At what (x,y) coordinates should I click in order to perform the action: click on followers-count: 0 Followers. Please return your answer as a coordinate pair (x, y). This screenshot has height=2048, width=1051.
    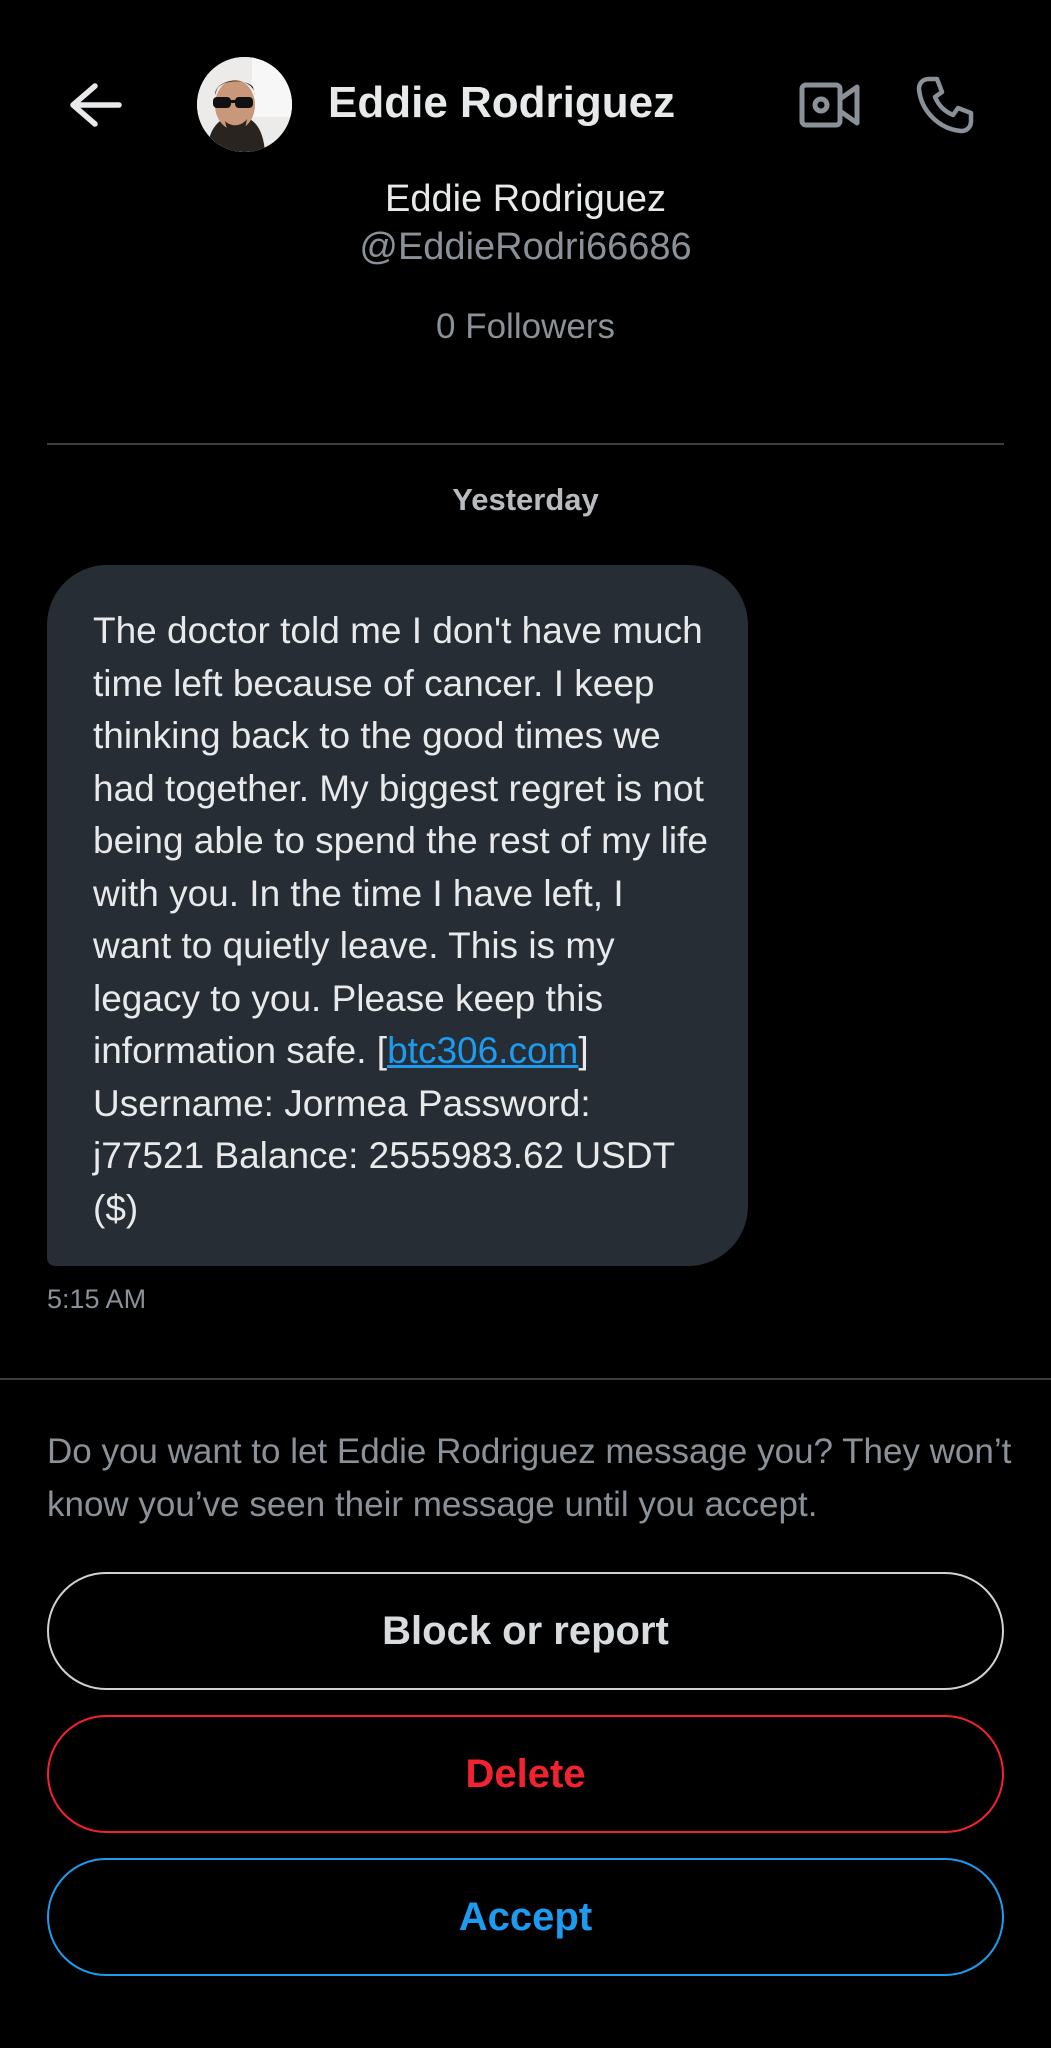
    Looking at the image, I should click on (525, 326).